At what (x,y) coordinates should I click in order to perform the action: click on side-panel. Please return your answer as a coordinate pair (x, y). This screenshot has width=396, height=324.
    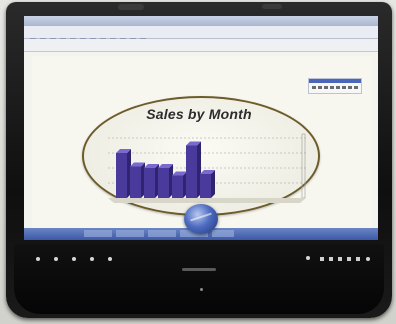
    Looking at the image, I should click on (335, 86).